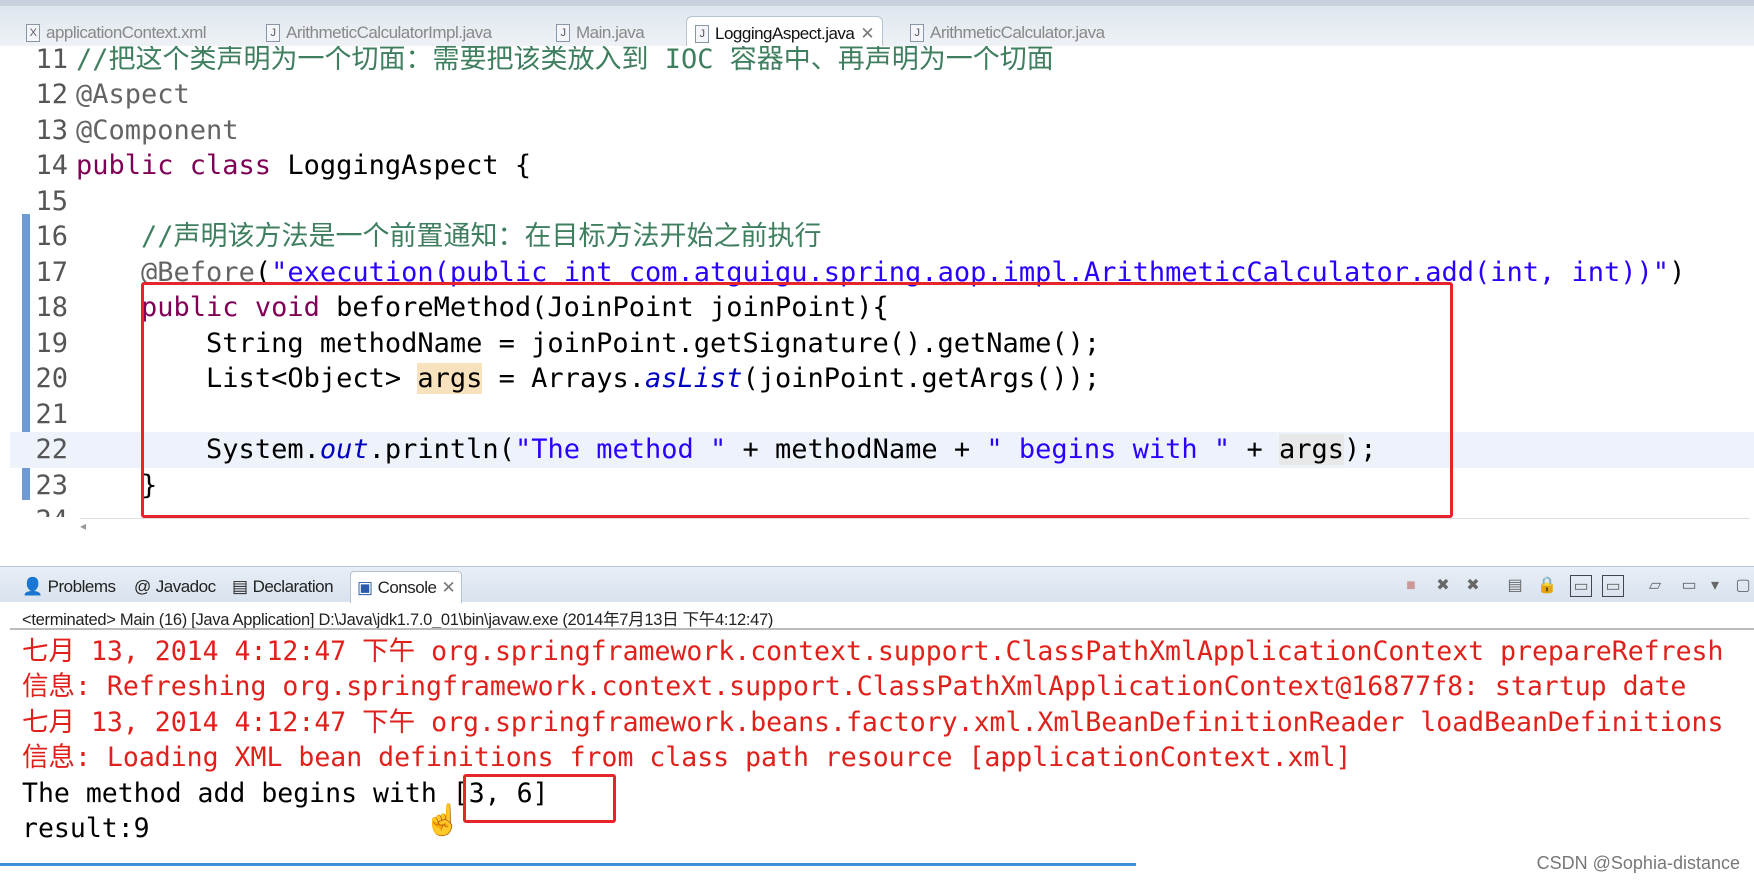 This screenshot has height=884, width=1754. I want to click on show-on-output-icon: ▭, so click(1581, 586).